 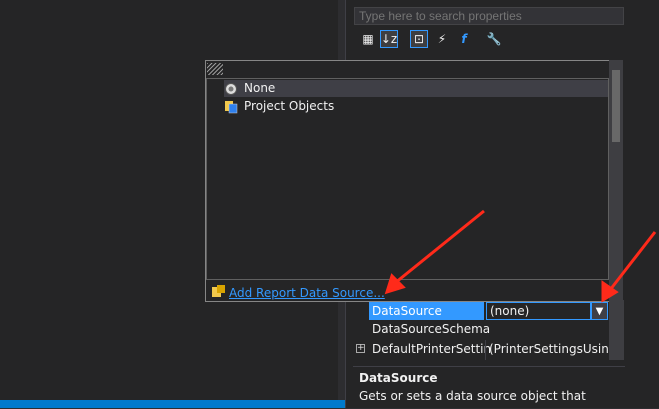 I want to click on annotation-arrow-left, so click(x=434, y=252).